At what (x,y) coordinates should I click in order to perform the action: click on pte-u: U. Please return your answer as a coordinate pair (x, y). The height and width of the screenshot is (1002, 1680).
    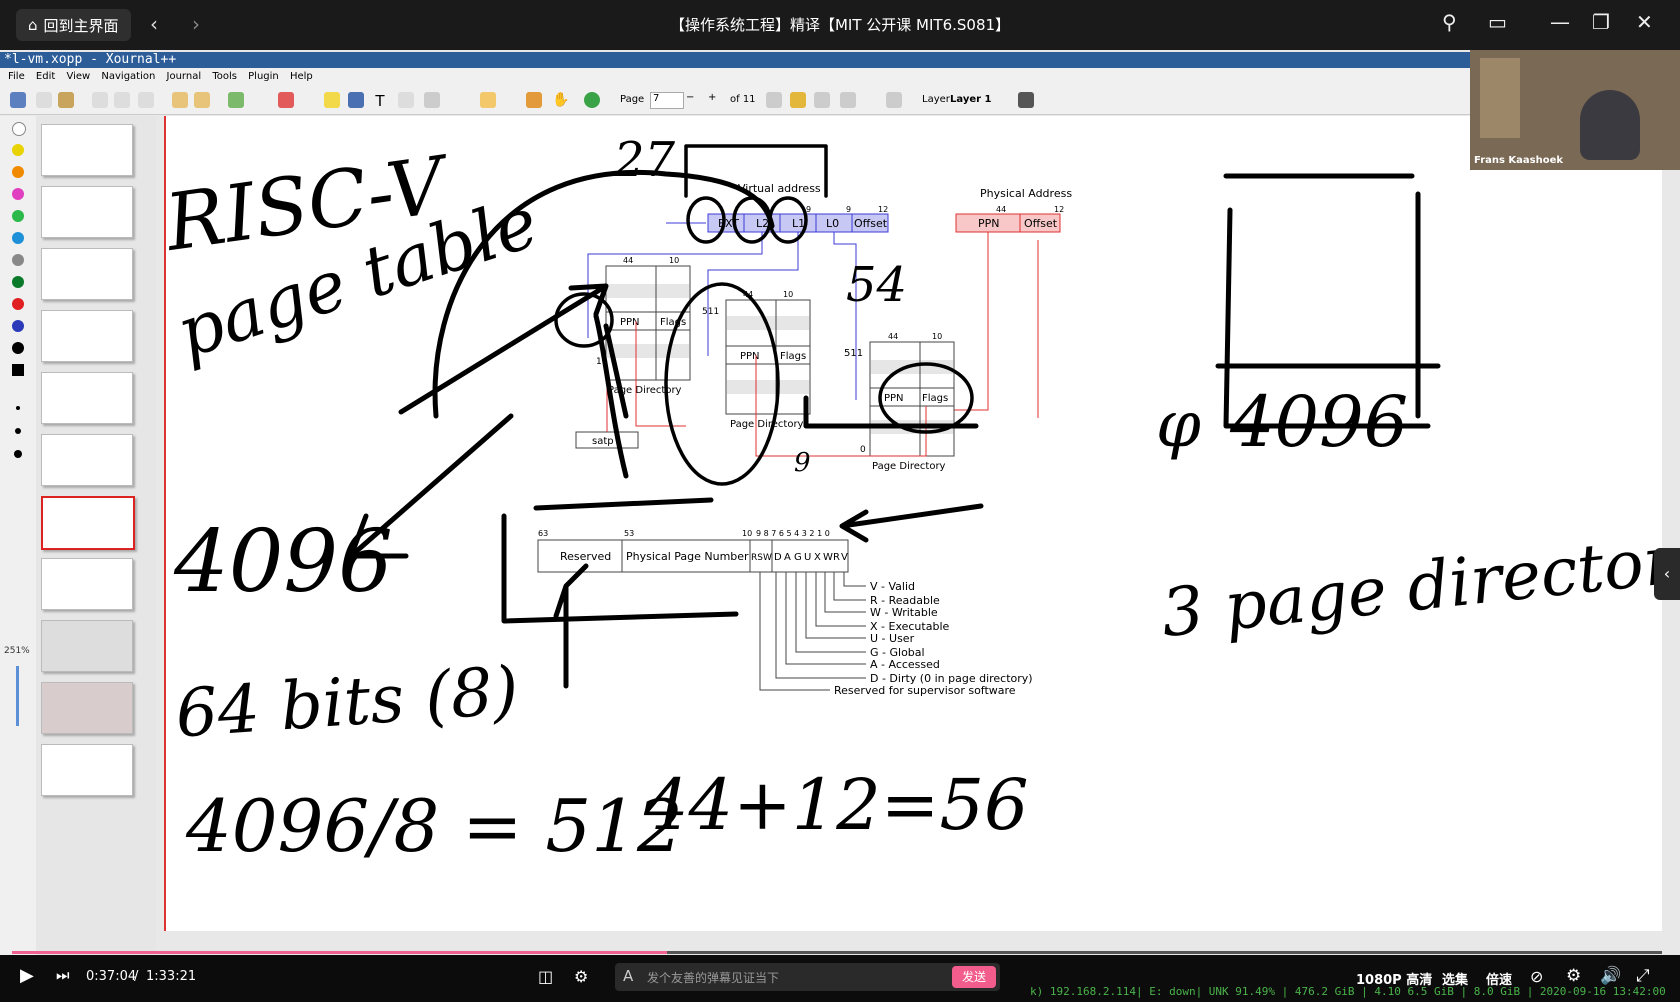
    Looking at the image, I should click on (807, 557).